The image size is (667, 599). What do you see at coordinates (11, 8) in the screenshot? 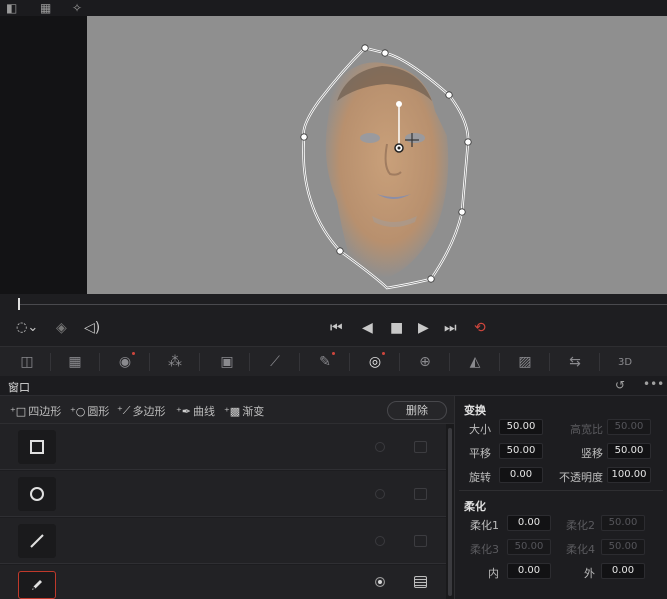
I see `single-viewer-icon: ◧` at bounding box center [11, 8].